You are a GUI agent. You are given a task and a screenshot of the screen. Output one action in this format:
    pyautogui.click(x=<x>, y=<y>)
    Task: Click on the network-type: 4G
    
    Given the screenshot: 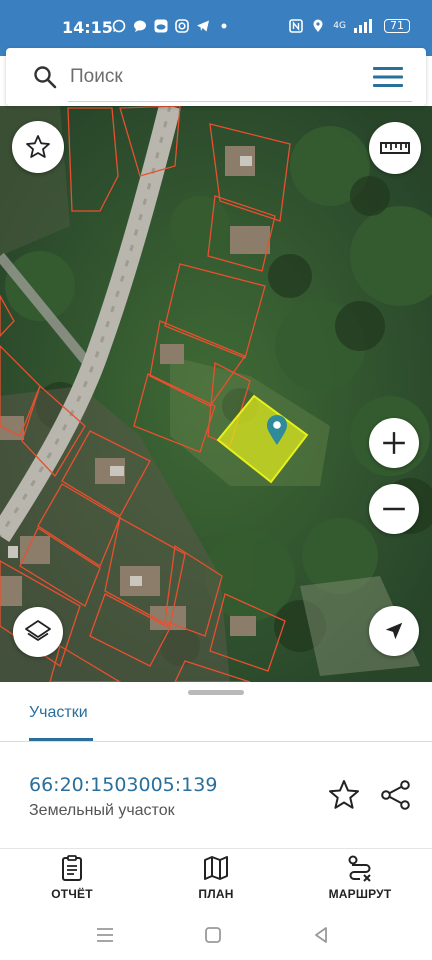 What is the action you would take?
    pyautogui.click(x=339, y=26)
    